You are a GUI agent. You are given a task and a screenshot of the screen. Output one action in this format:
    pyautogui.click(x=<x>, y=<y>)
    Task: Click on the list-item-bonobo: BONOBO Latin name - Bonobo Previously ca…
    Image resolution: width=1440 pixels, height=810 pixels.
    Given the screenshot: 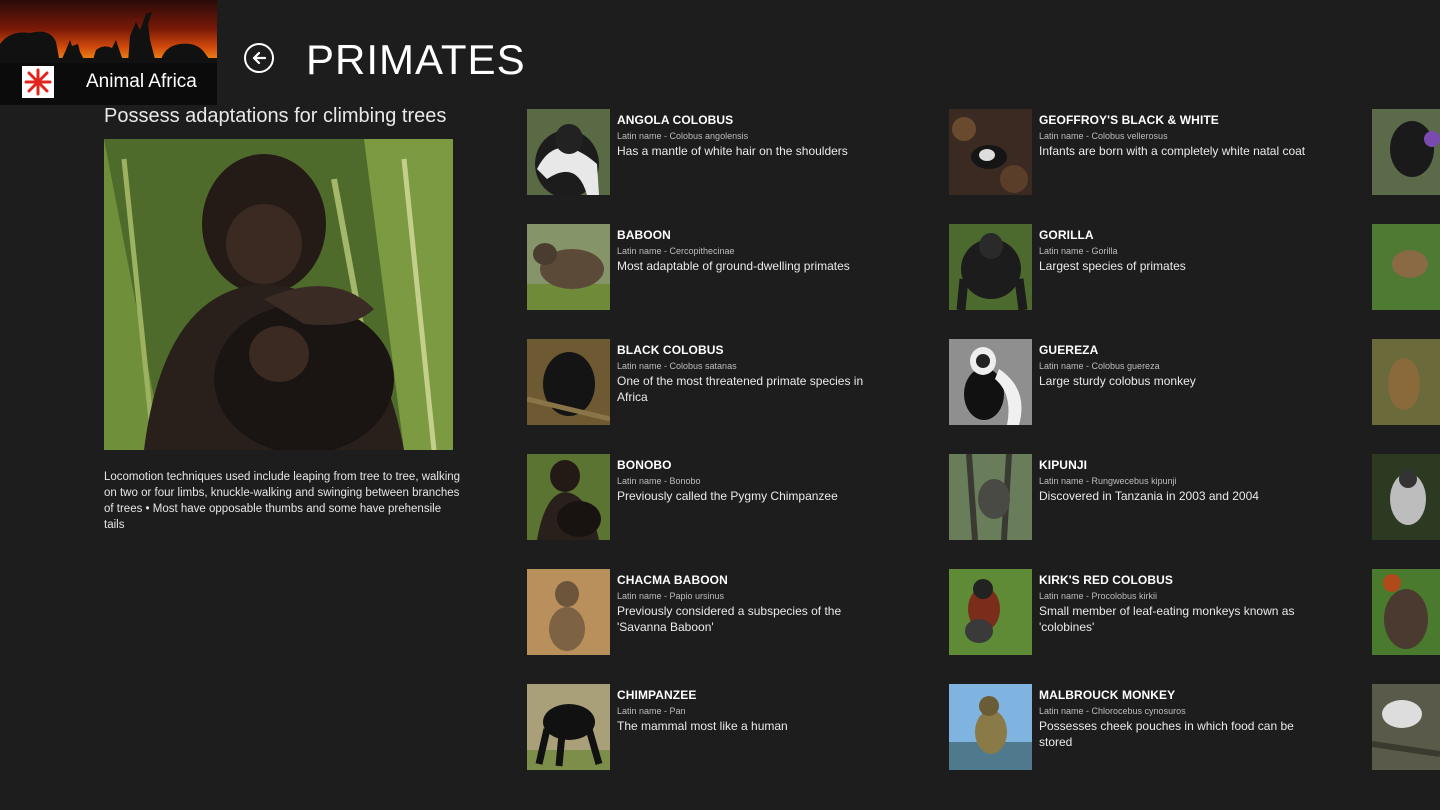 What is the action you would take?
    pyautogui.click(x=707, y=497)
    